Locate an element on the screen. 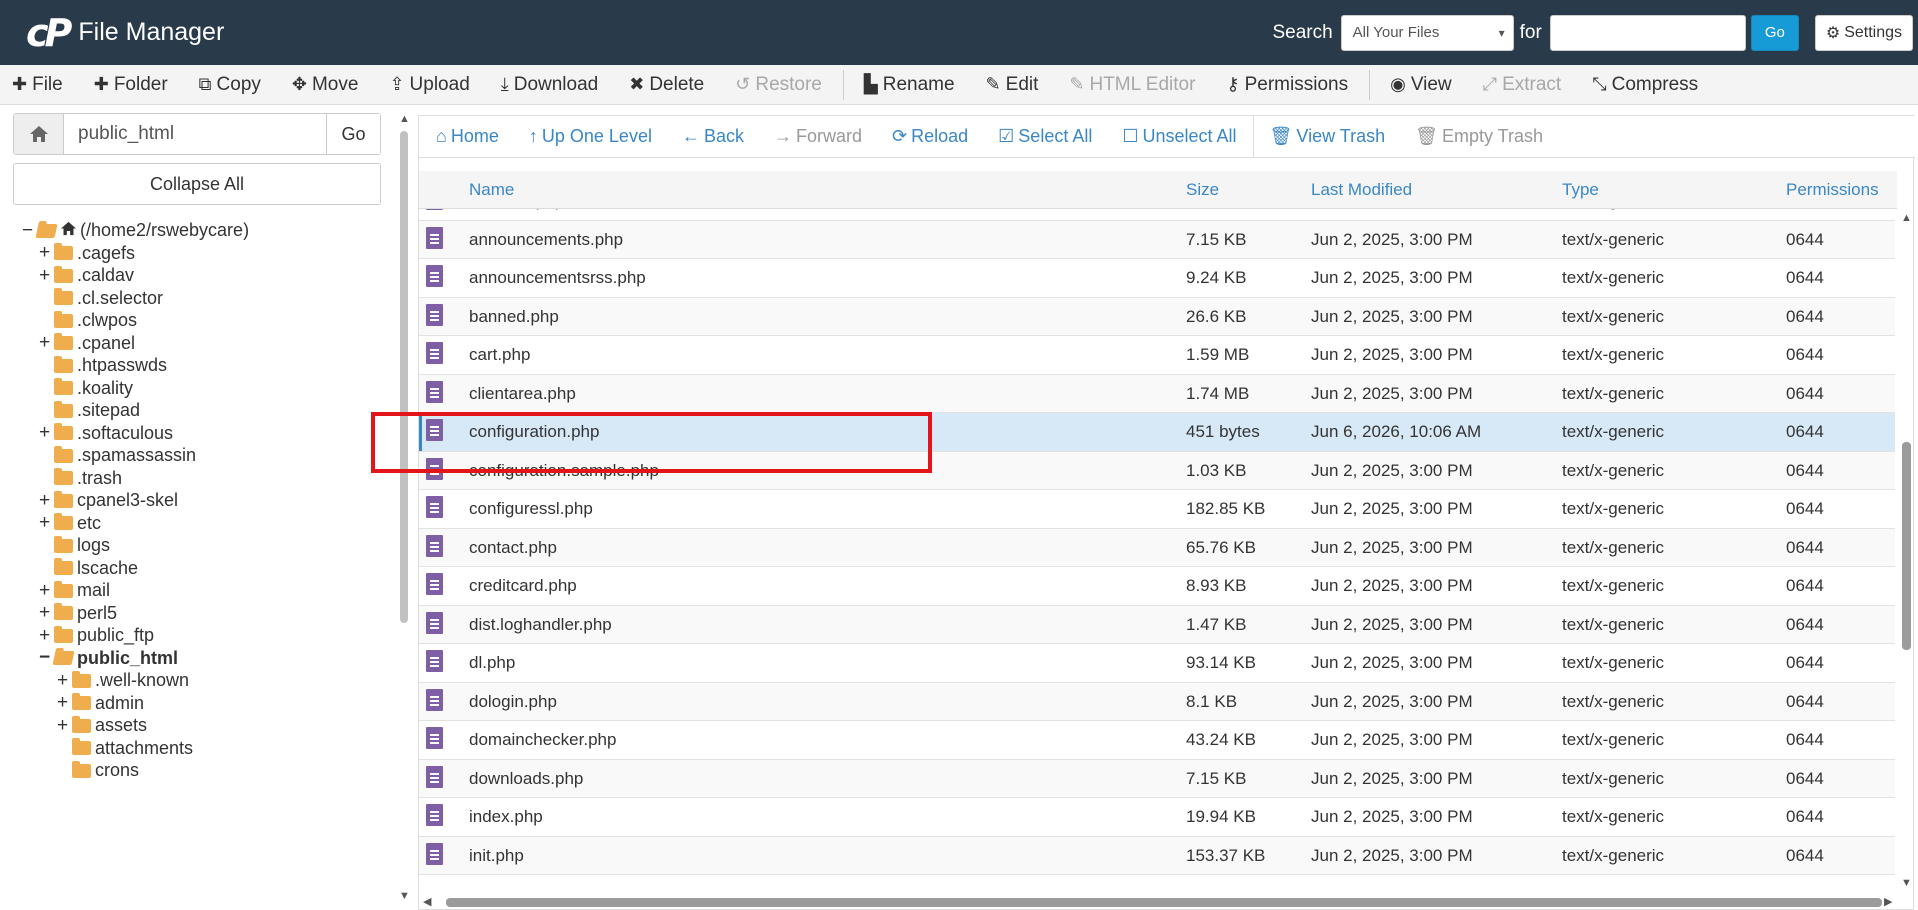 The image size is (1918, 910). search-scope-select: All Your Files ▾ is located at coordinates (1427, 32).